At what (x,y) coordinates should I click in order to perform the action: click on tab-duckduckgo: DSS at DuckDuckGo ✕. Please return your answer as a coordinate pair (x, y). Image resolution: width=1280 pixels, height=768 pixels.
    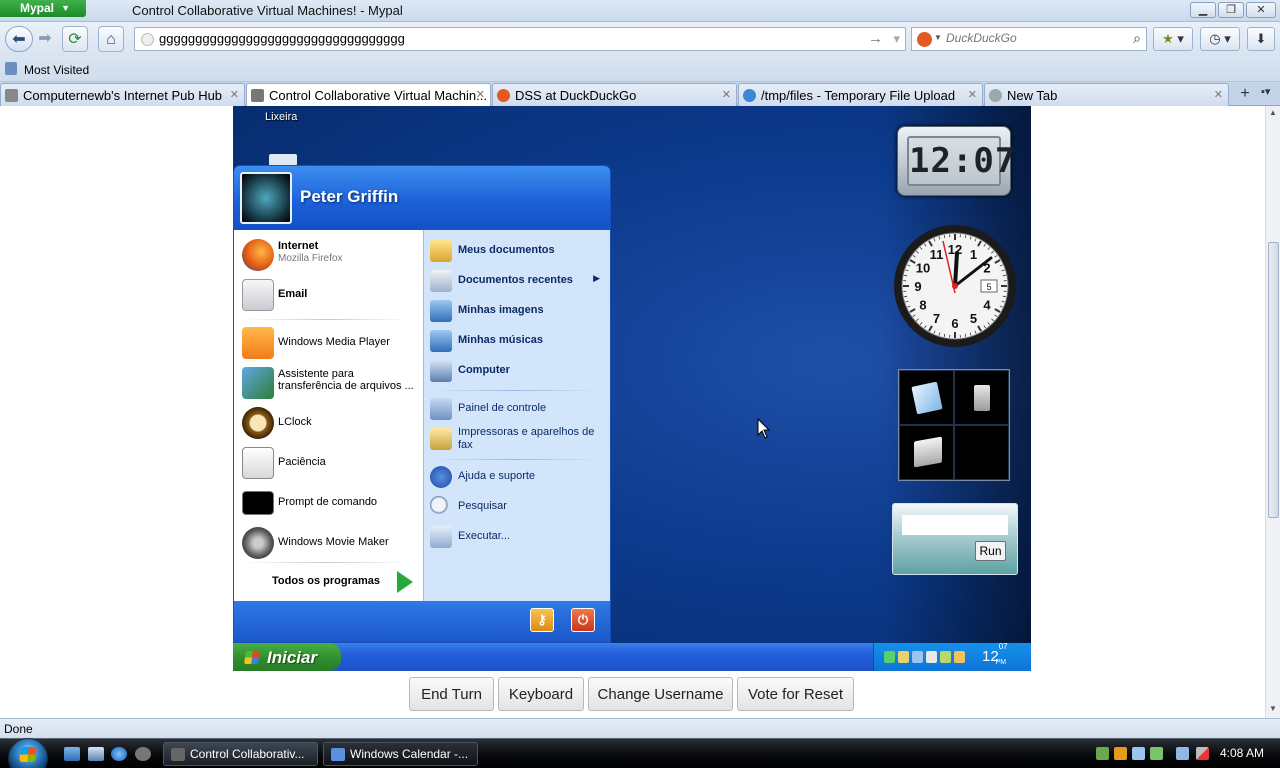
    Looking at the image, I should click on (614, 94).